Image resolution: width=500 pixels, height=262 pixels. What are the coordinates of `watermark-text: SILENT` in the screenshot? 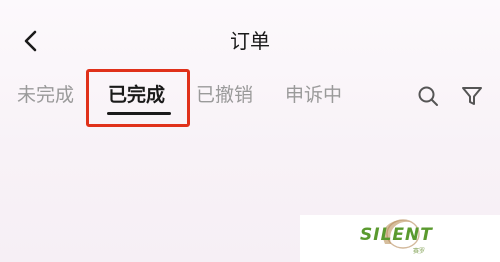 It's located at (396, 235).